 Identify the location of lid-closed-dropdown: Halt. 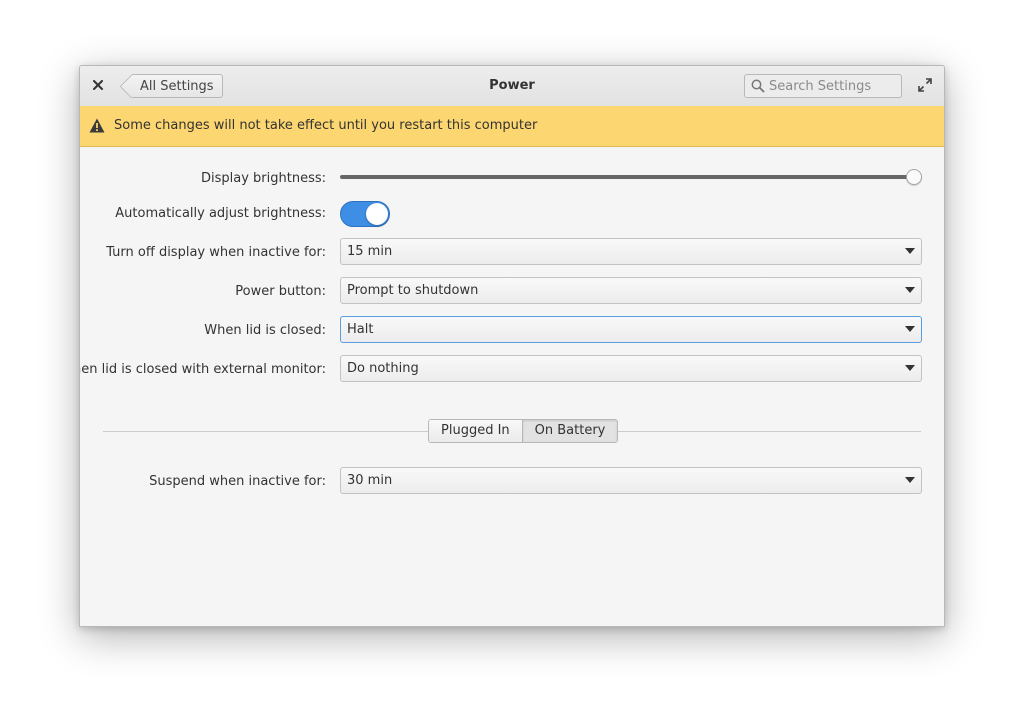
(631, 329).